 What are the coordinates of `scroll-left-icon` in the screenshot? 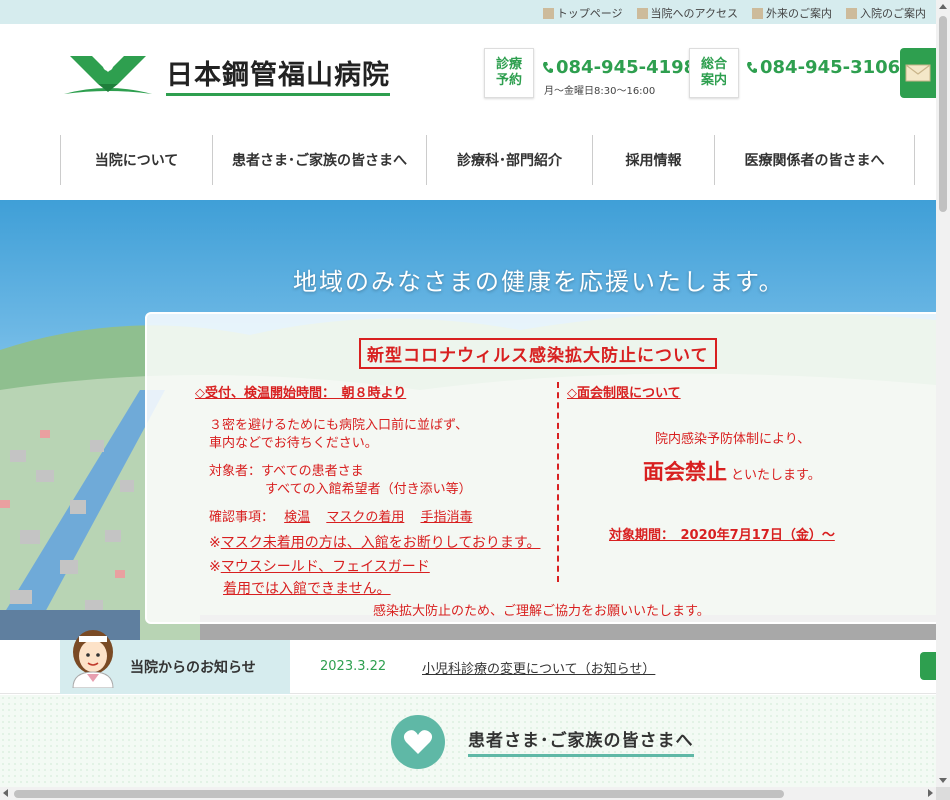 It's located at (5, 793).